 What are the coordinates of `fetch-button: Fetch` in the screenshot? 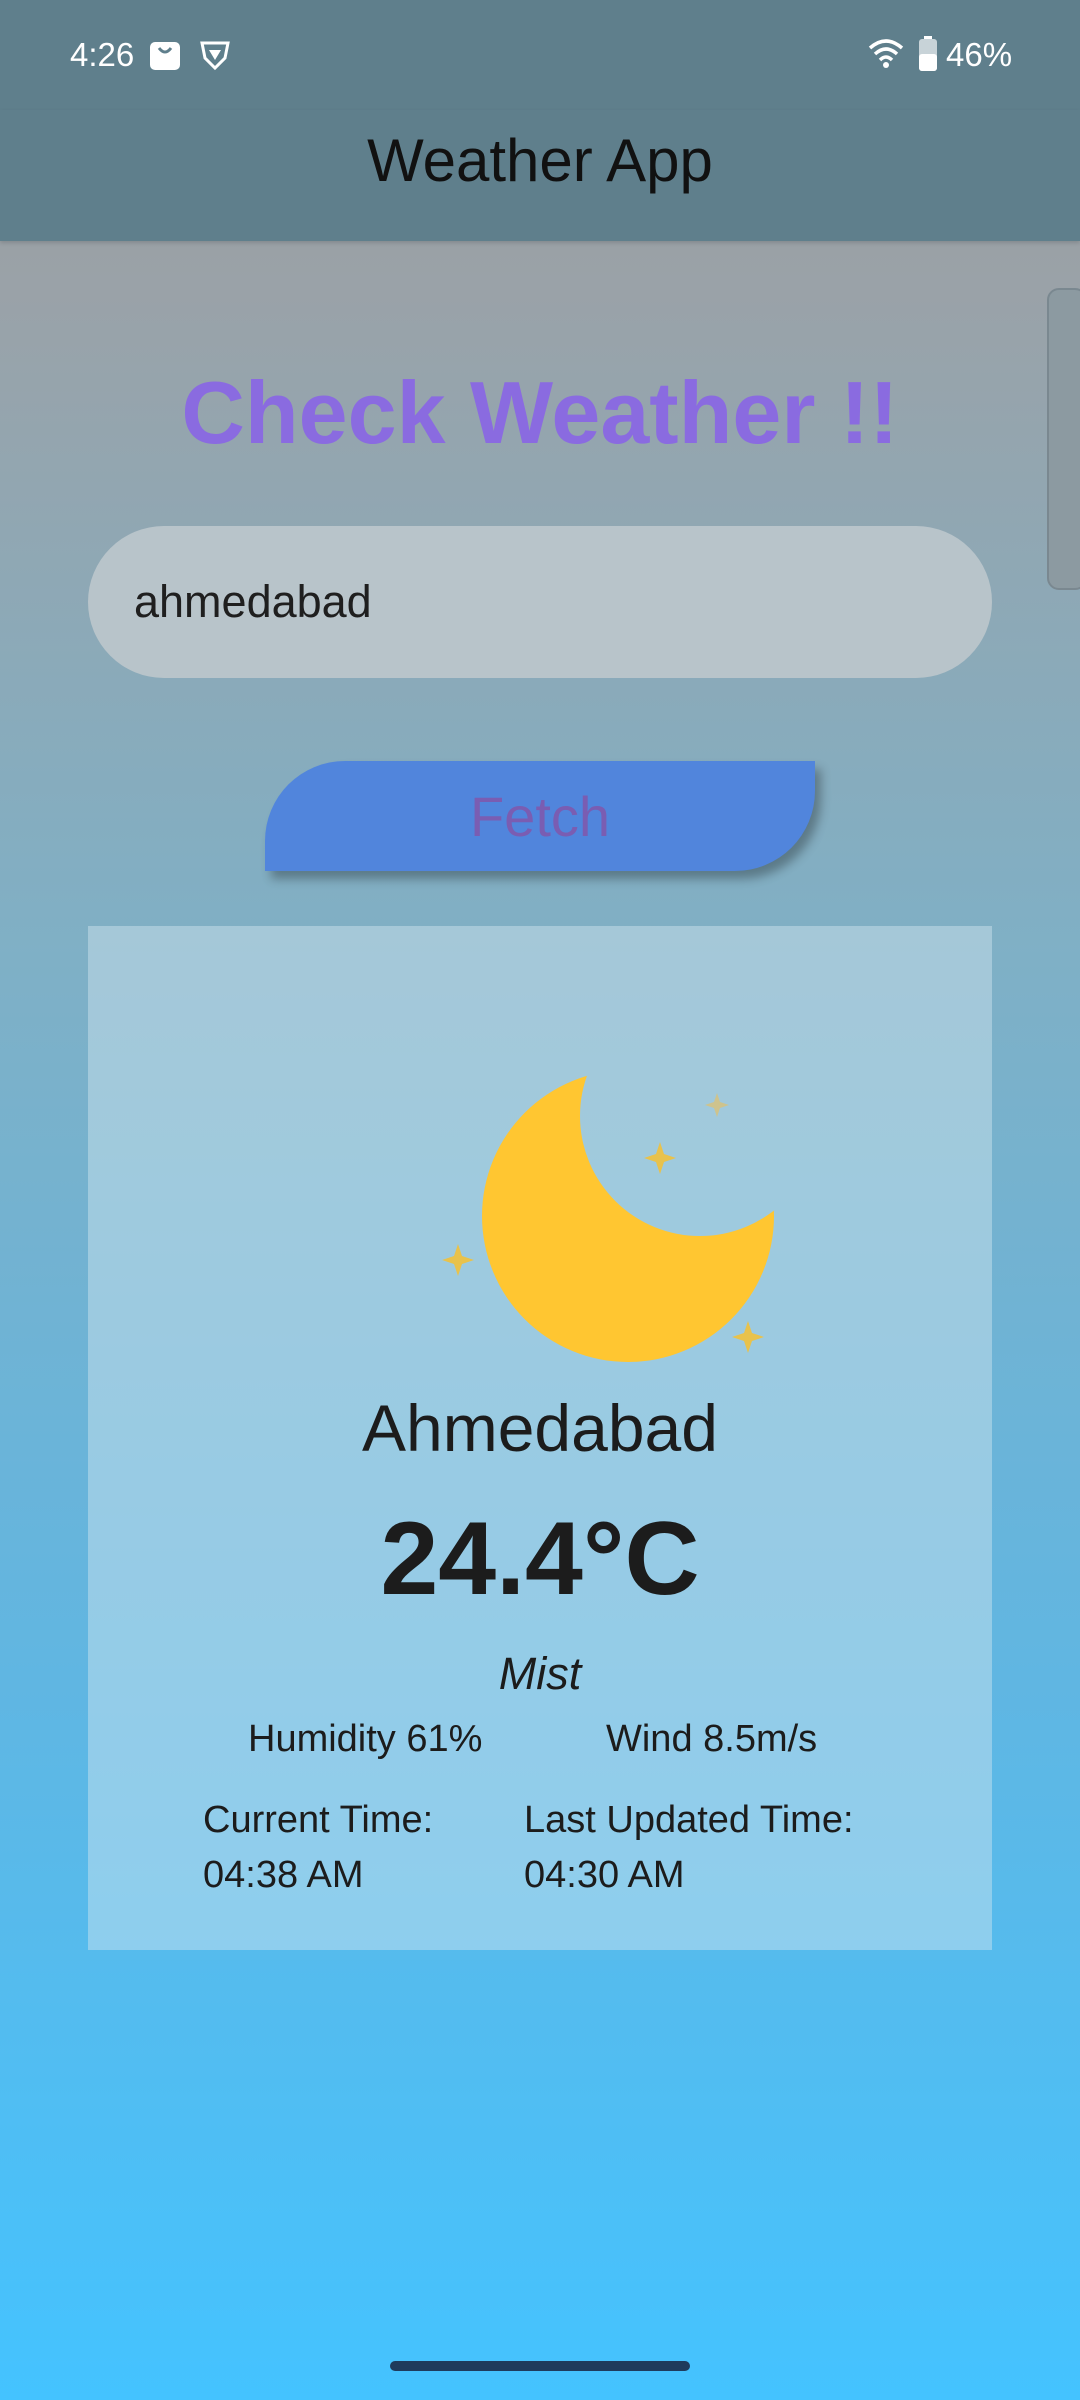 It's located at (540, 816).